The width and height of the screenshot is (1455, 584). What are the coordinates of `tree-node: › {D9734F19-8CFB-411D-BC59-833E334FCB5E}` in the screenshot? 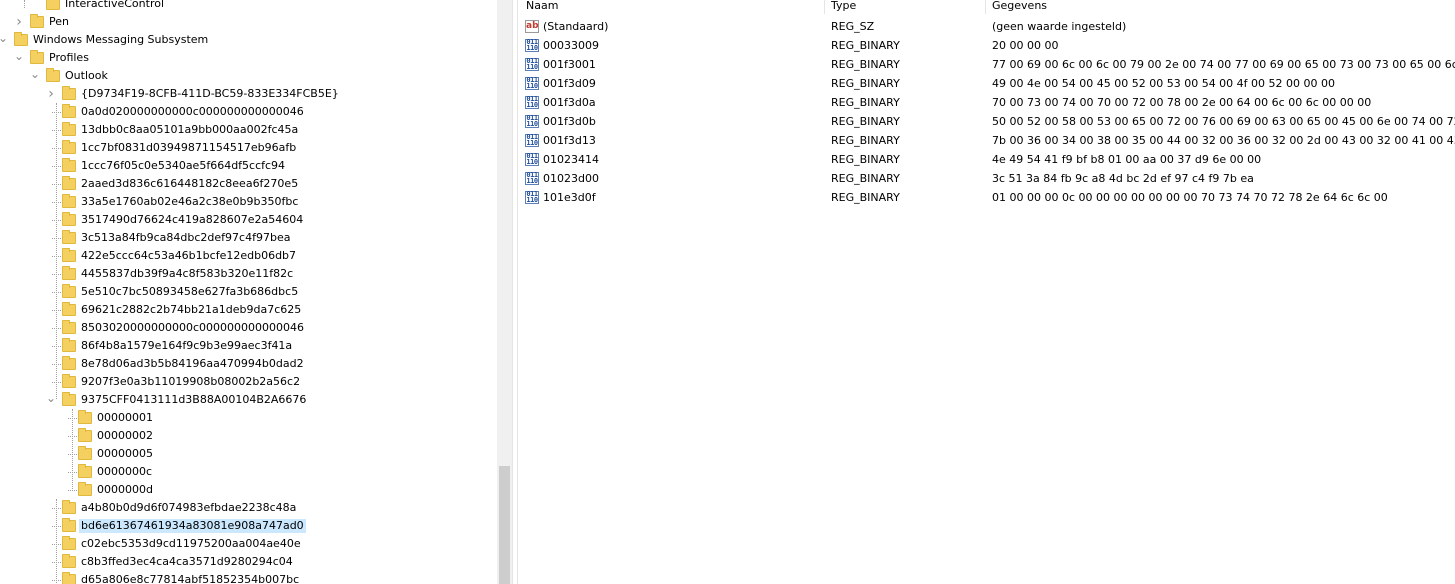 It's located at (248, 94).